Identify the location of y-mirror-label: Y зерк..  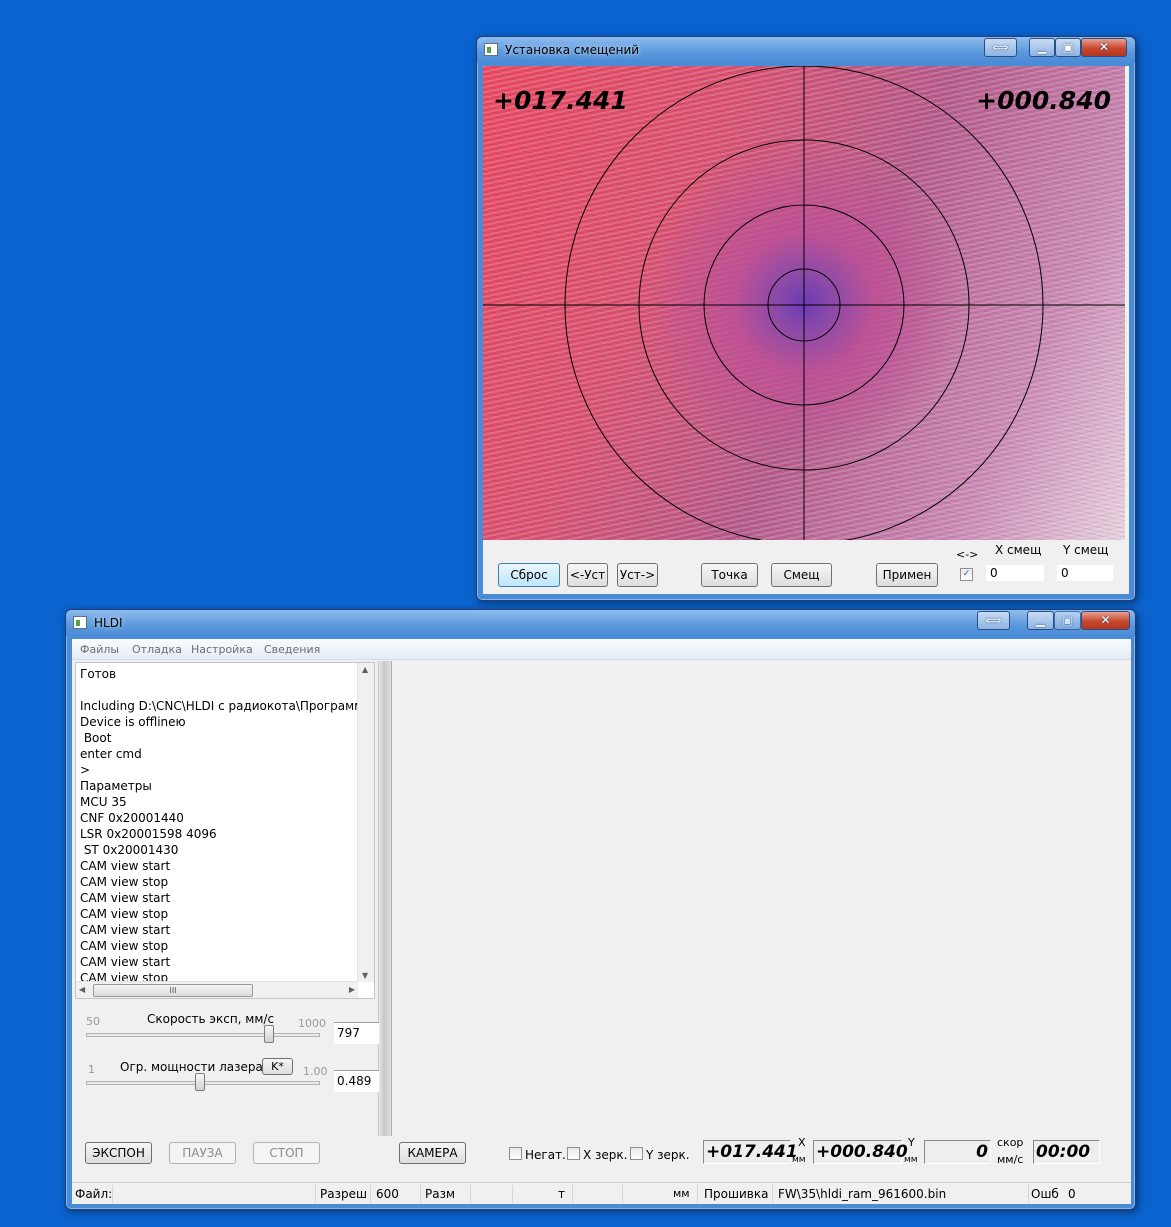
(668, 1155).